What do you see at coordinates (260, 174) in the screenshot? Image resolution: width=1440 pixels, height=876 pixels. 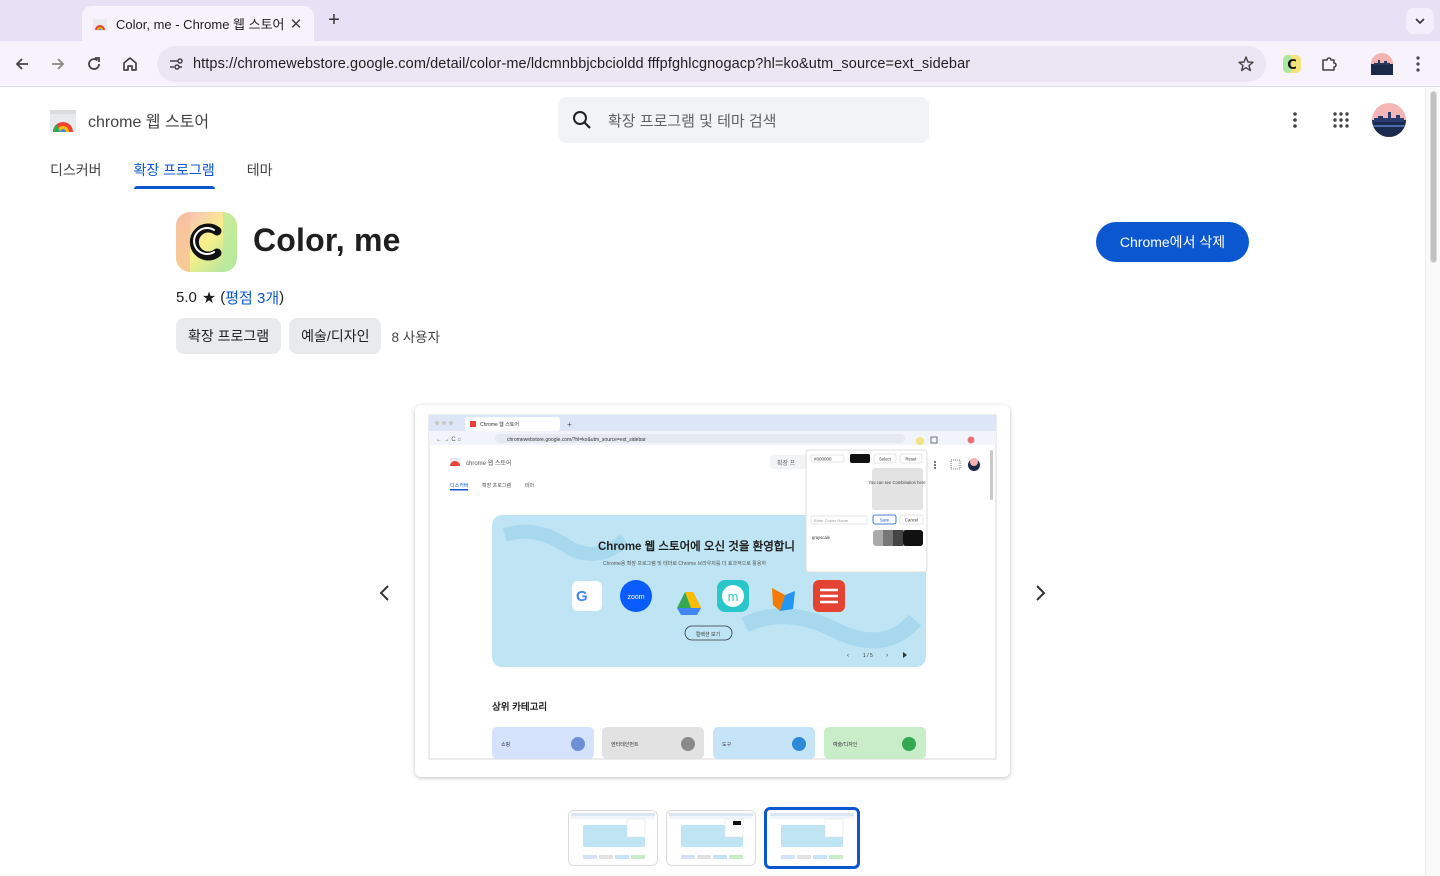 I see `tab-themes: 테마` at bounding box center [260, 174].